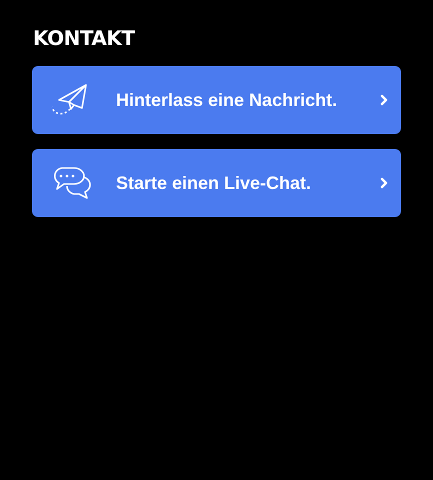 This screenshot has height=480, width=433. Describe the element at coordinates (216, 100) in the screenshot. I see `contact-option-button: Hinterlass eine Nachricht.` at that location.